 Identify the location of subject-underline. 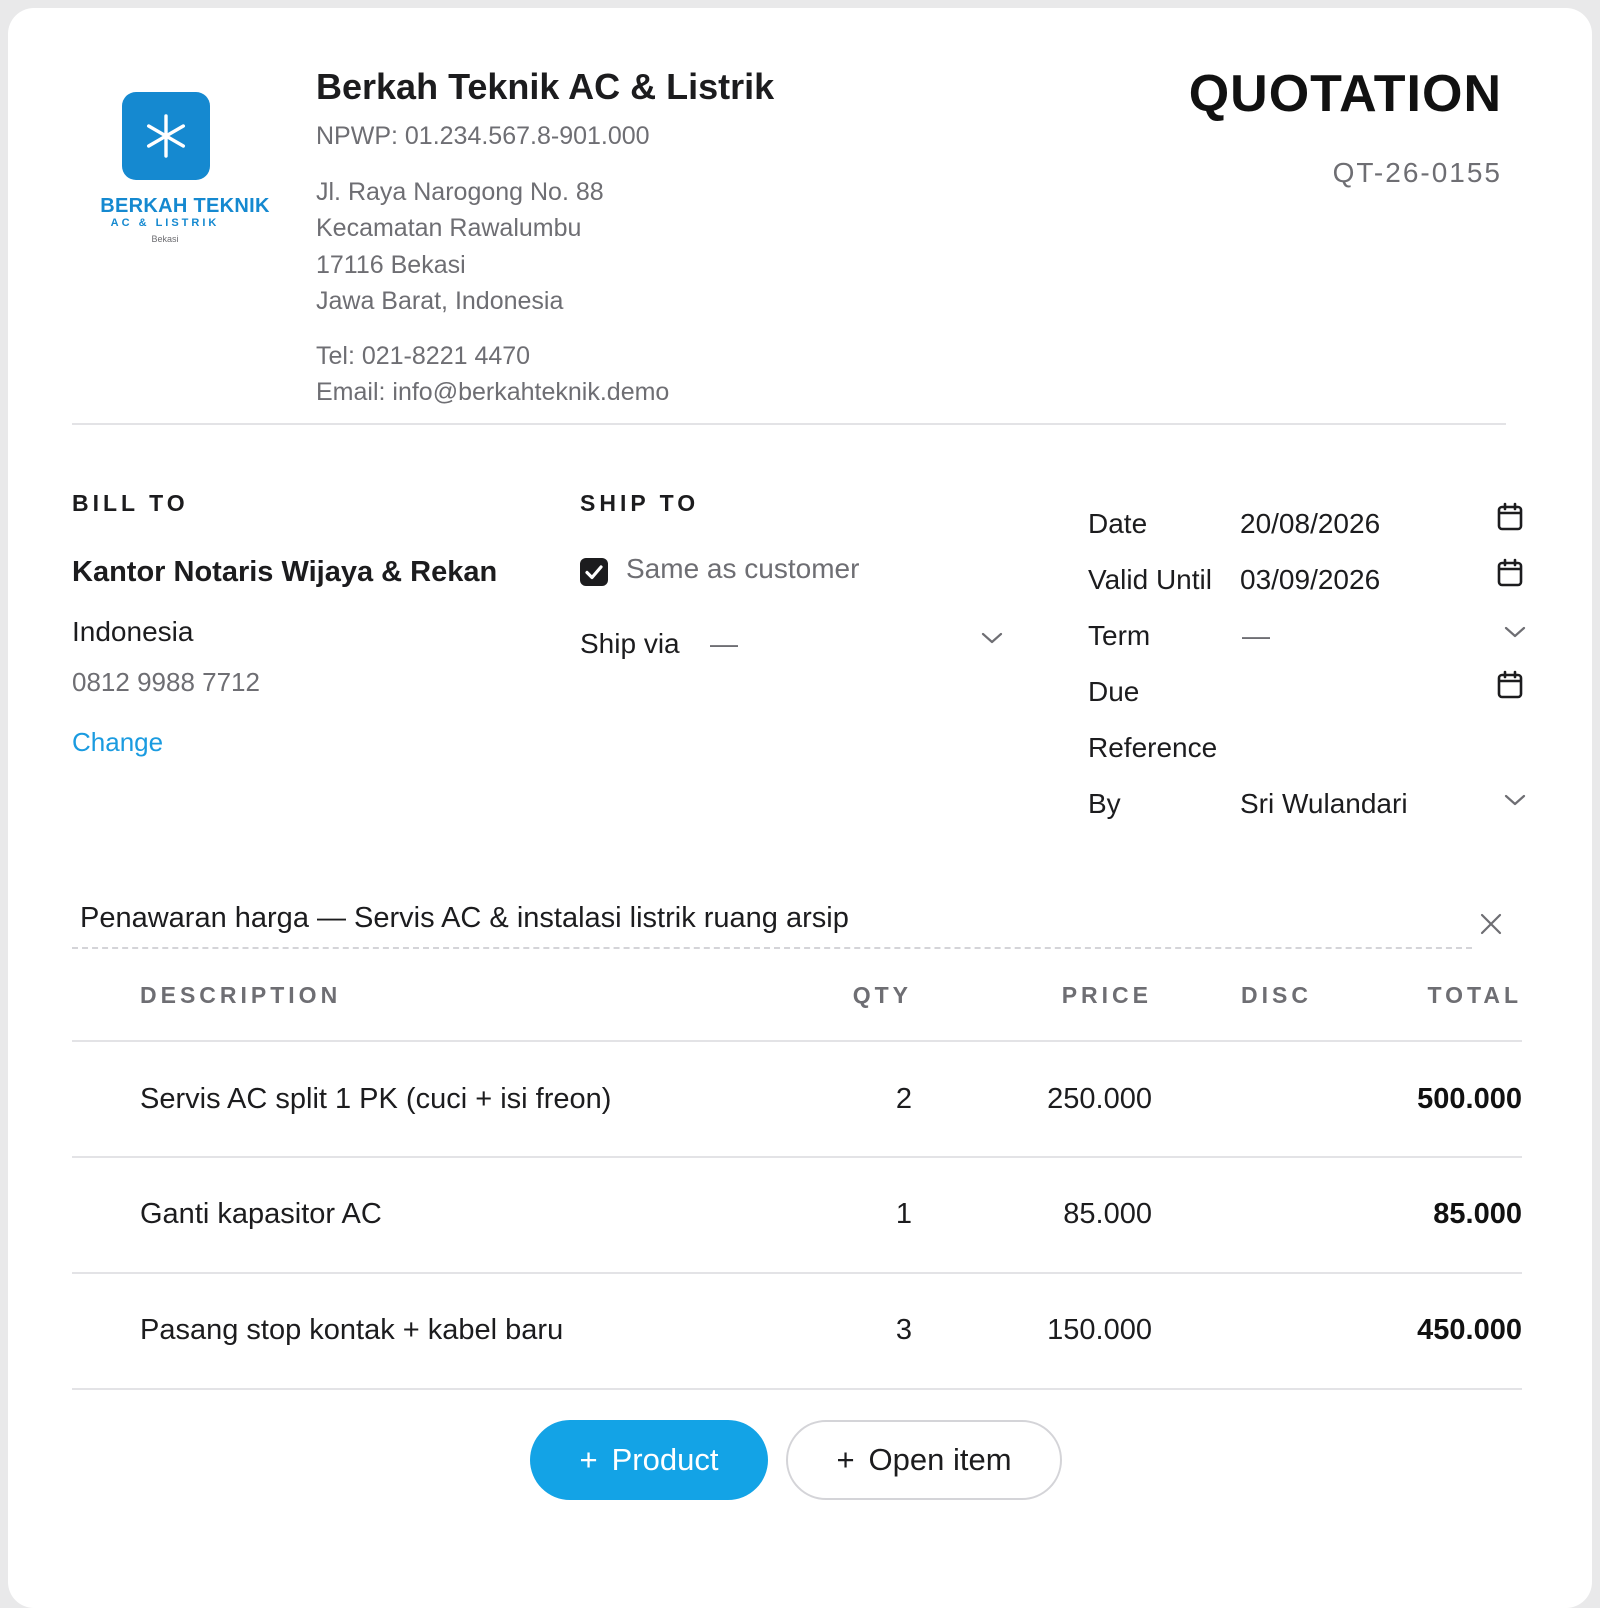
(772, 948).